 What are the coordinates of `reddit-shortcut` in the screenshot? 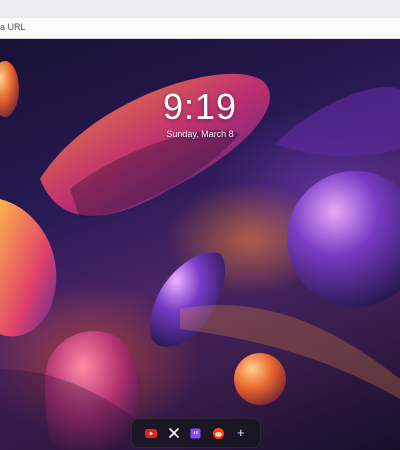 It's located at (218, 433).